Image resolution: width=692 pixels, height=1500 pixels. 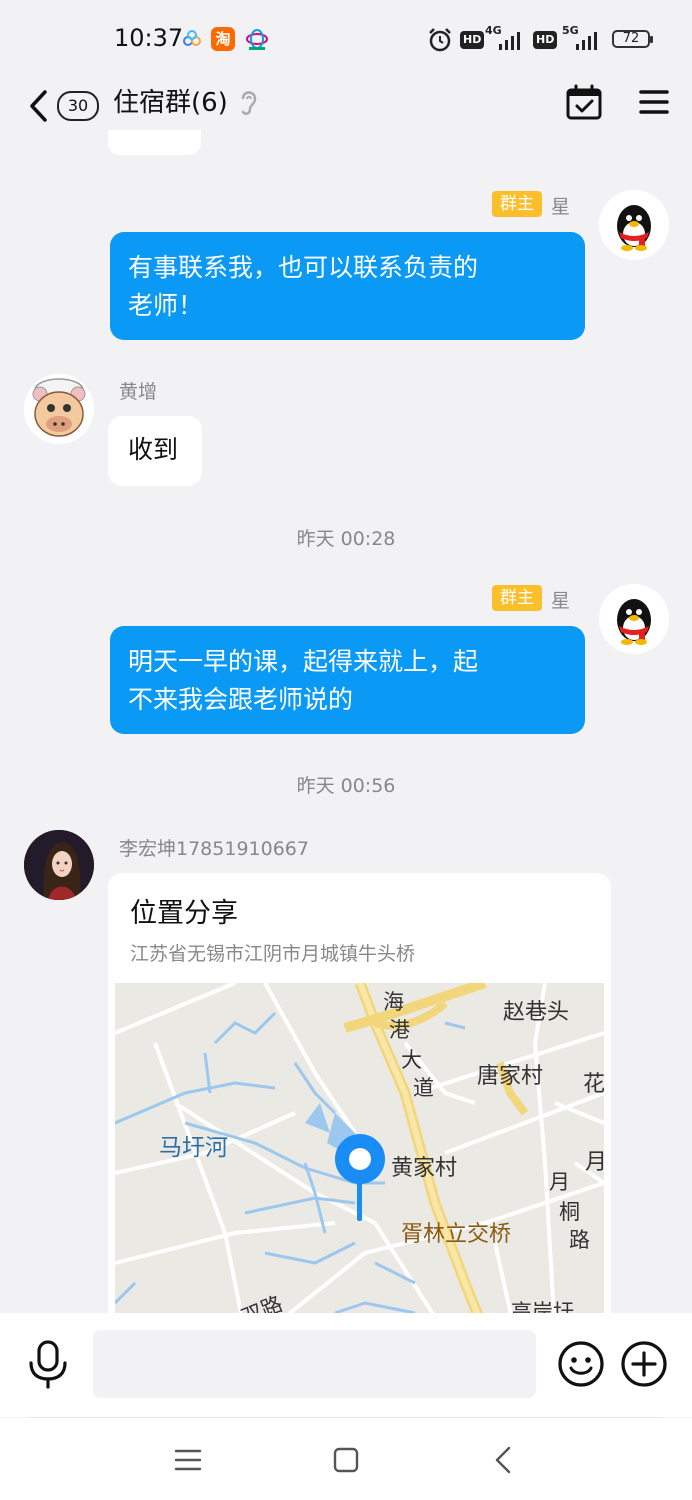 I want to click on message-bubble: 有事联系我，也可以联系负责的 老师！, so click(x=347, y=286).